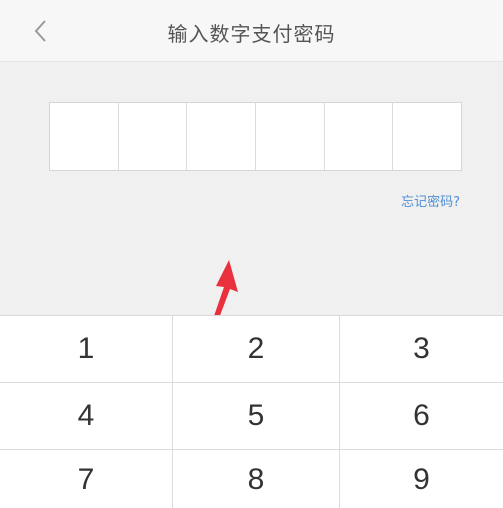 This screenshot has width=503, height=508. I want to click on key-7: 7, so click(86, 479).